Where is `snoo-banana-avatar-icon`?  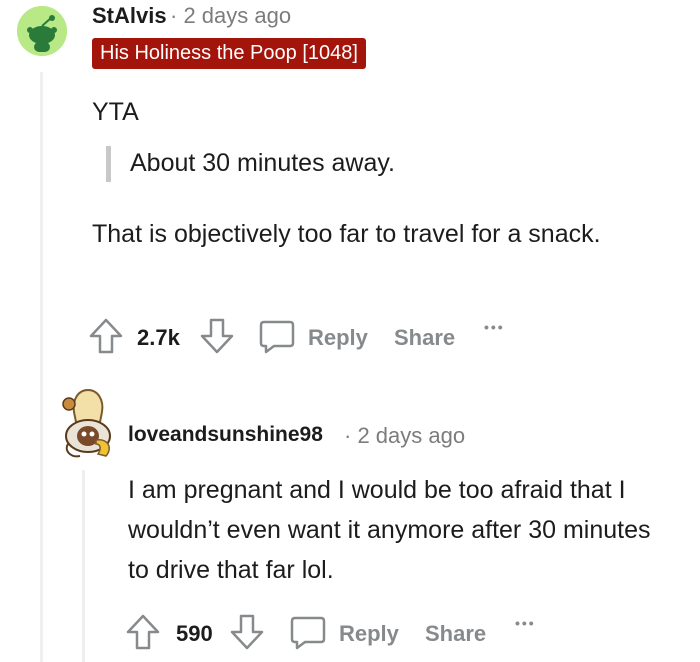 snoo-banana-avatar-icon is located at coordinates (86, 423).